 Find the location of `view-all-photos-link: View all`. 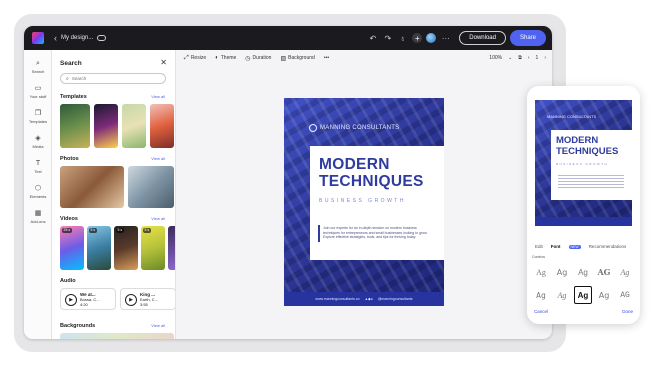

view-all-photos-link: View all is located at coordinates (158, 158).